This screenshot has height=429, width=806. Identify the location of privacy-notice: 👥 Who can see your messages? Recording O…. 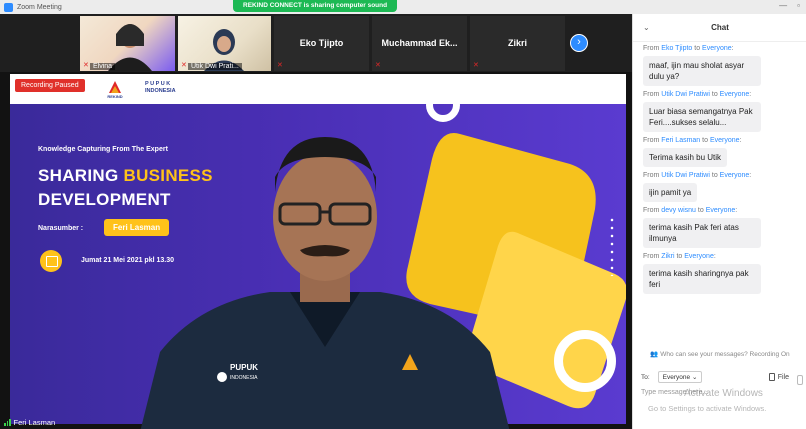
(719, 354).